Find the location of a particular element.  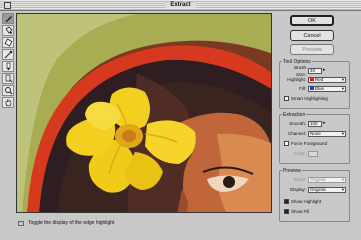

display-value: Original is located at coordinates (318, 189).